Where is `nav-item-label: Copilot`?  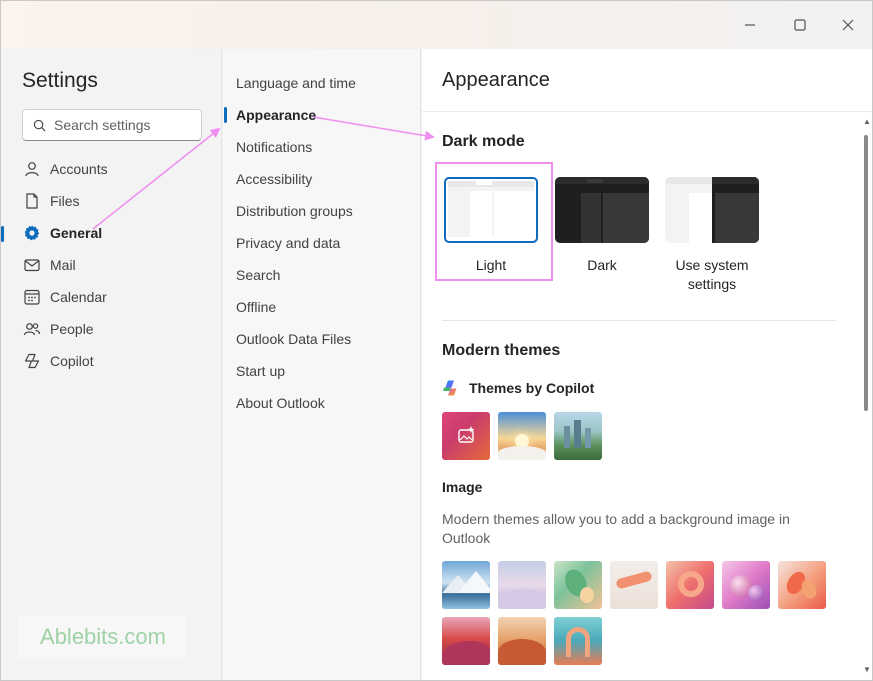
nav-item-label: Copilot is located at coordinates (72, 361).